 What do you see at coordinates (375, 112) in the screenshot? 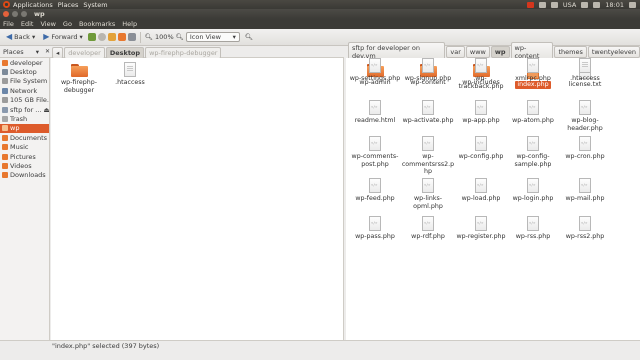
I see `file-item: readme.html` at bounding box center [375, 112].